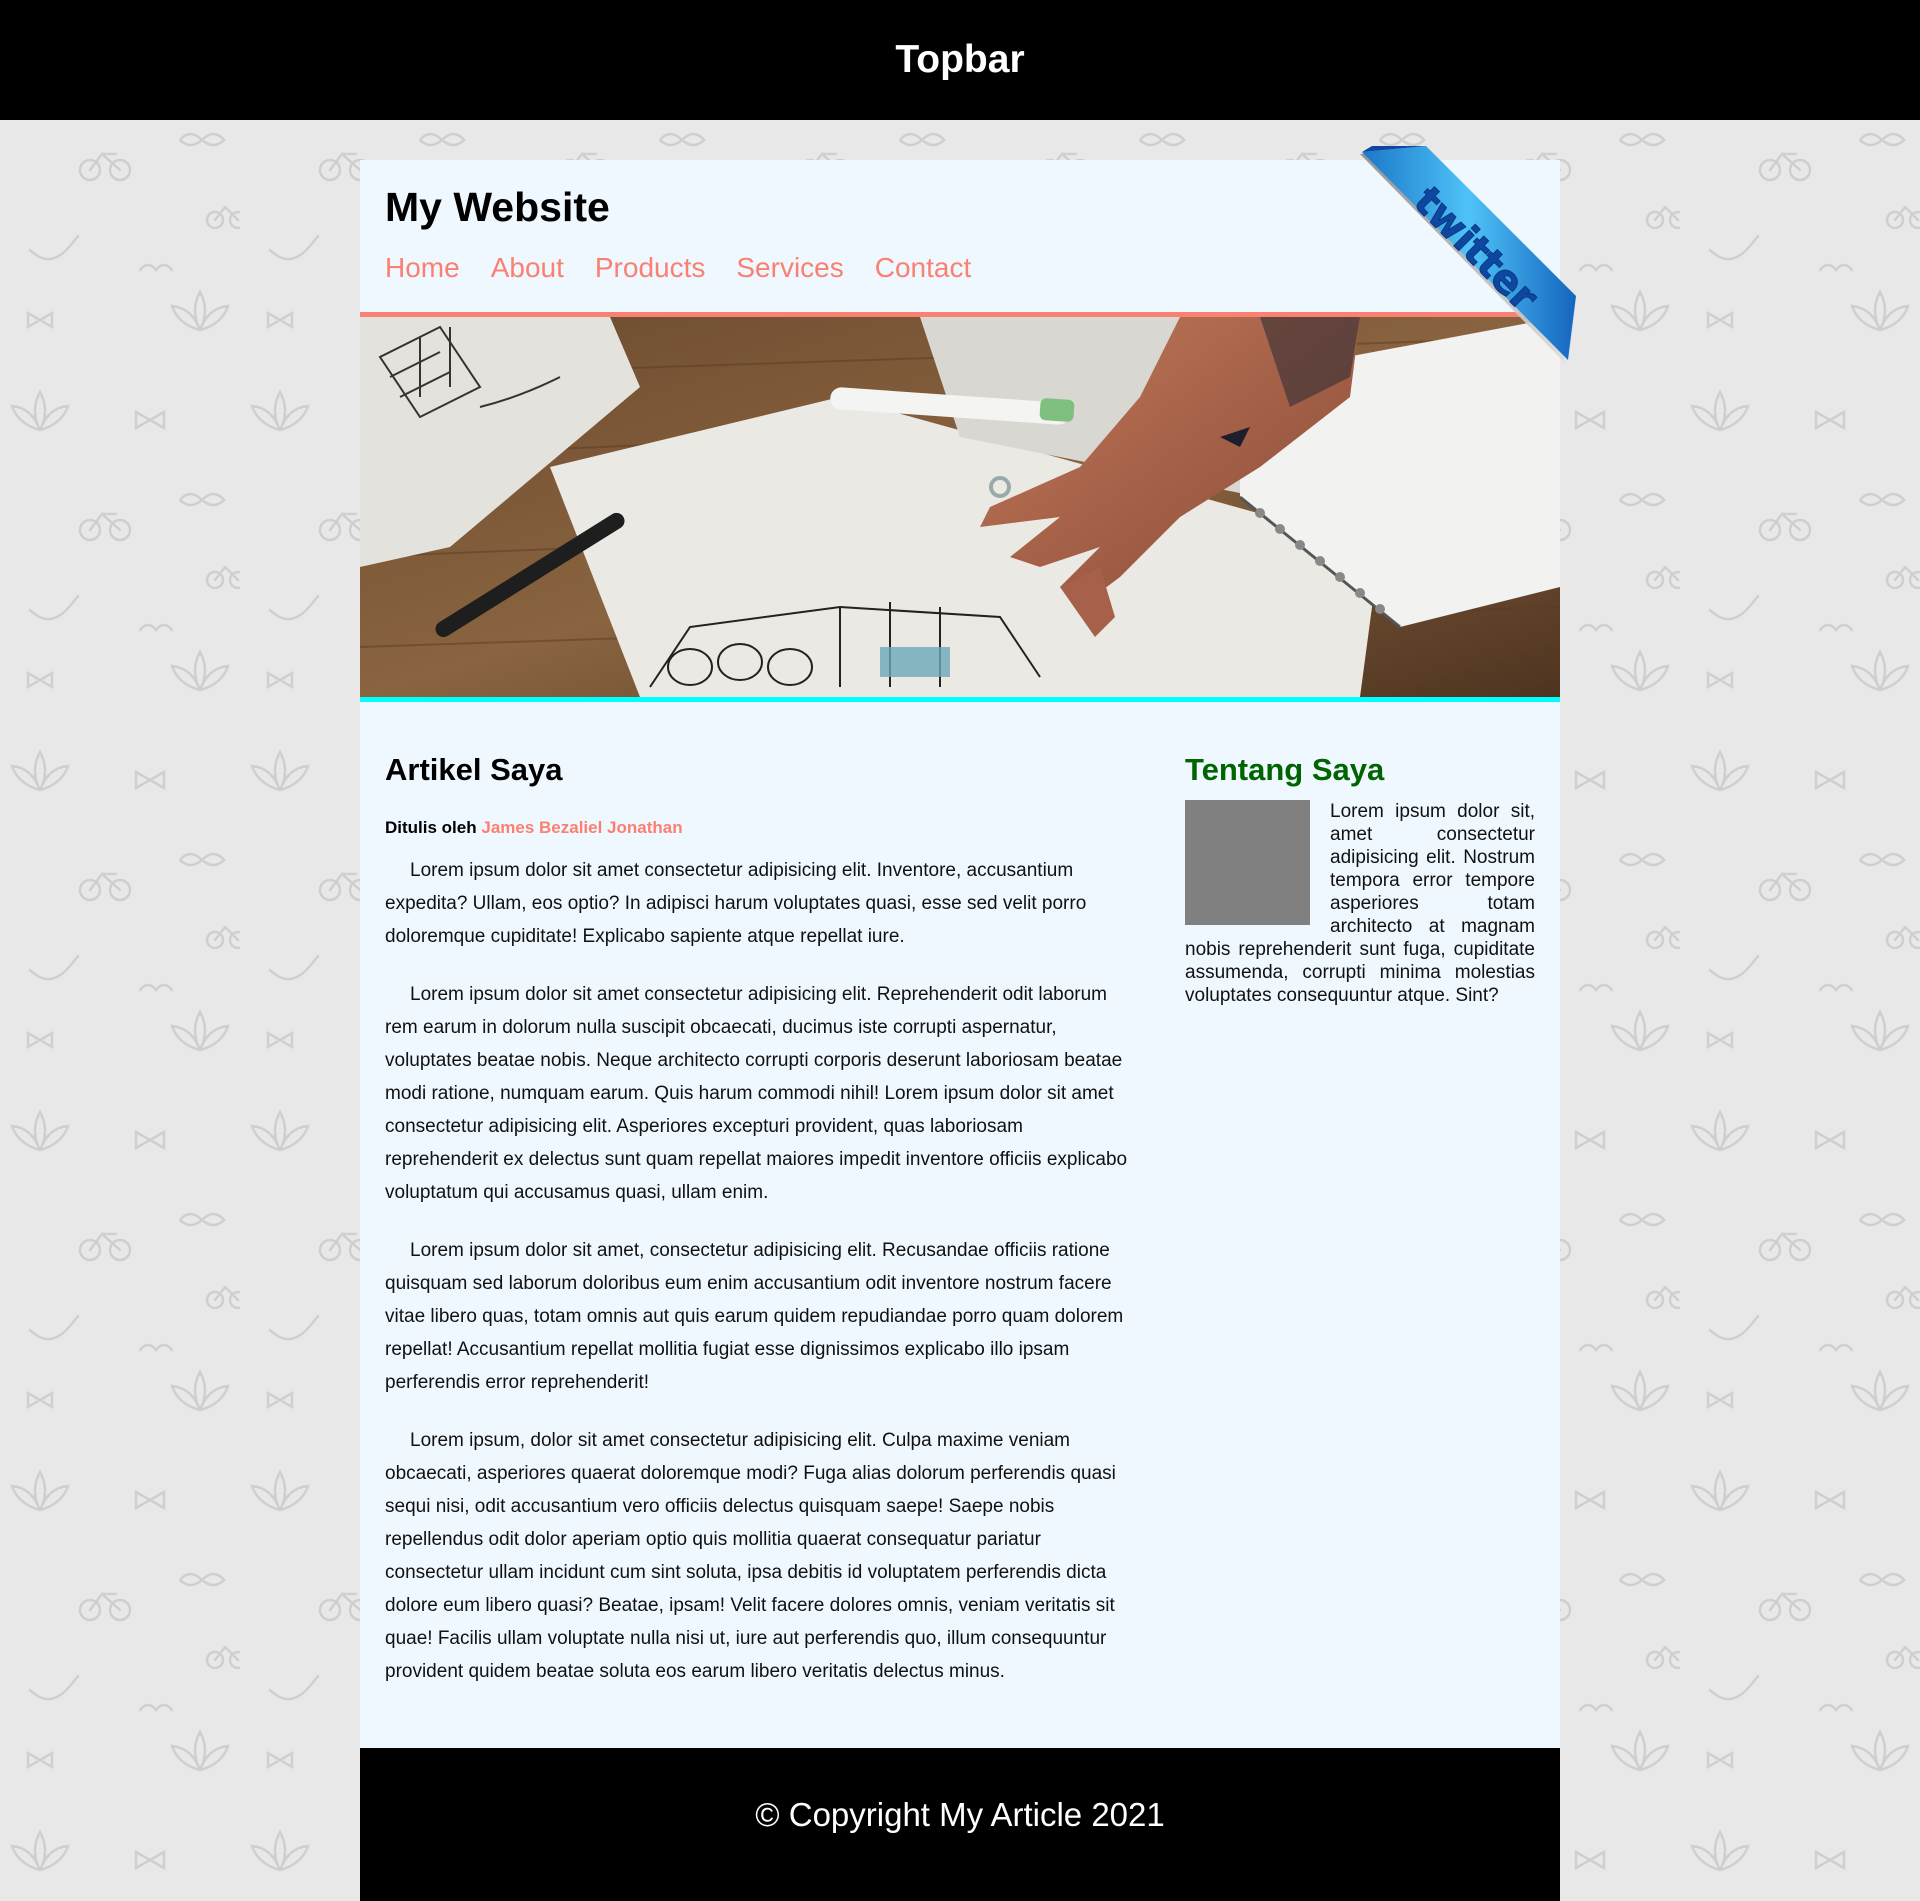 Image resolution: width=1920 pixels, height=1901 pixels. I want to click on site-footer: © Copyright My Article 2021, so click(960, 1824).